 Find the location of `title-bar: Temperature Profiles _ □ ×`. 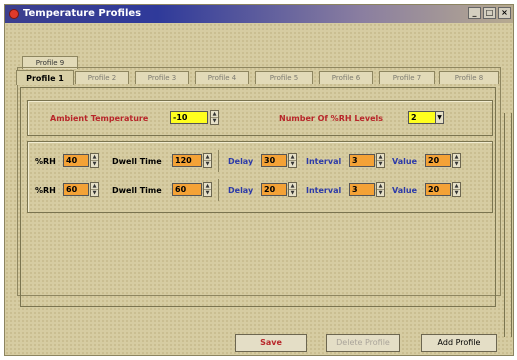

title-bar: Temperature Profiles _ □ × is located at coordinates (259, 14).